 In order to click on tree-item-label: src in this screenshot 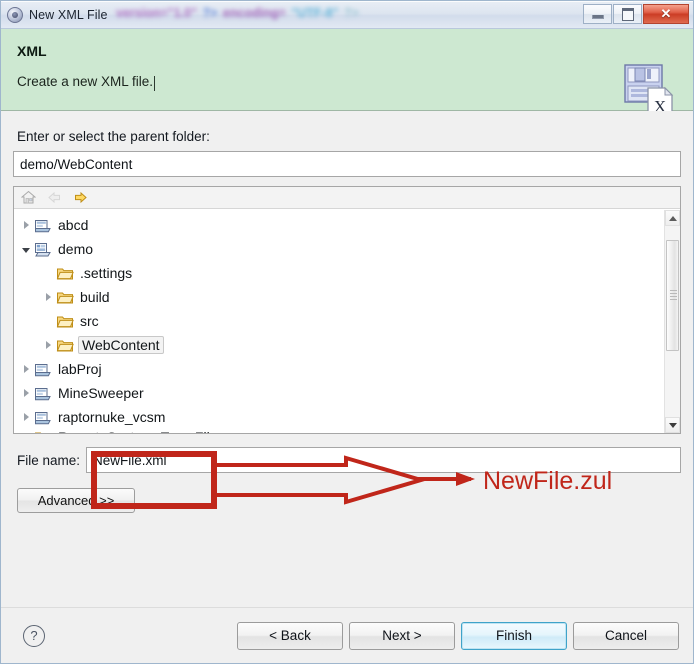, I will do `click(89, 321)`.